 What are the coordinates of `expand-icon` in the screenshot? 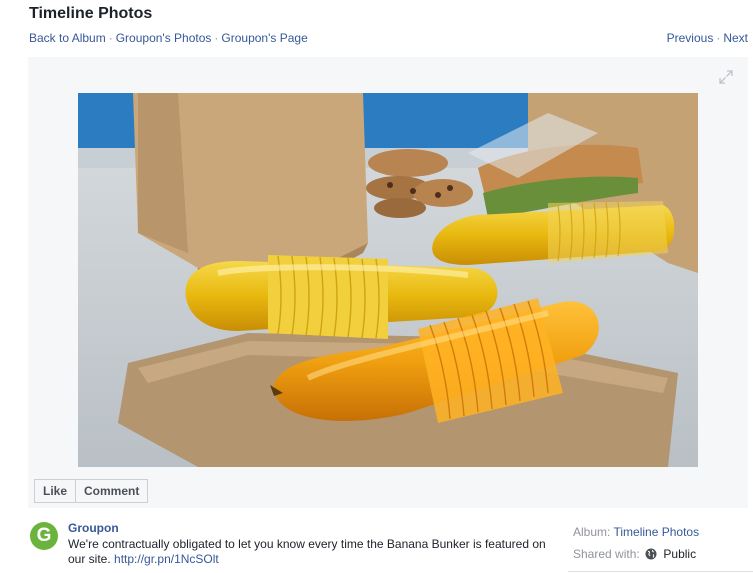 It's located at (726, 77).